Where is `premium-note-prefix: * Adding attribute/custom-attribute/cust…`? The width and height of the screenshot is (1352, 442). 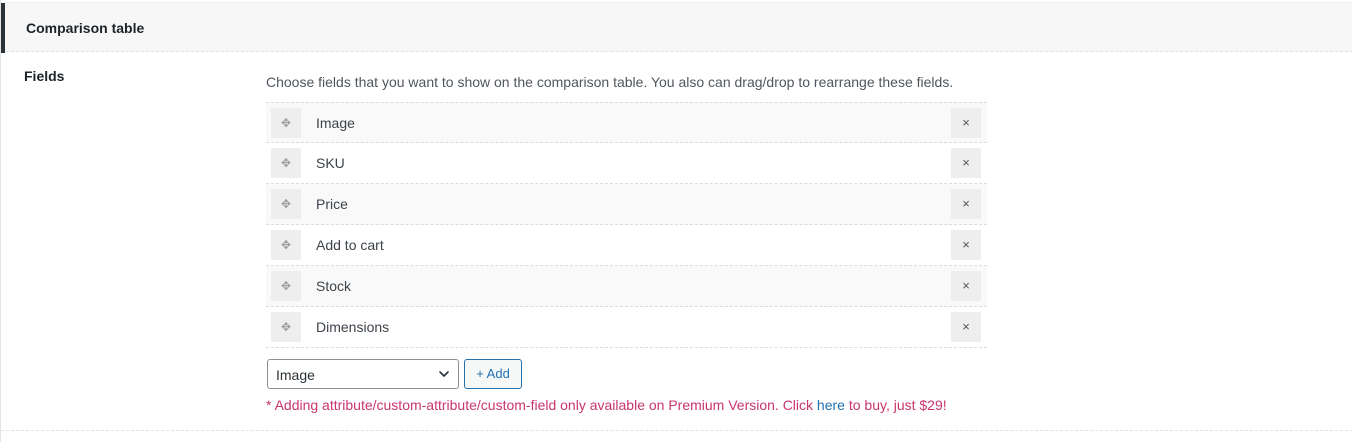 premium-note-prefix: * Adding attribute/custom-attribute/cust… is located at coordinates (541, 405).